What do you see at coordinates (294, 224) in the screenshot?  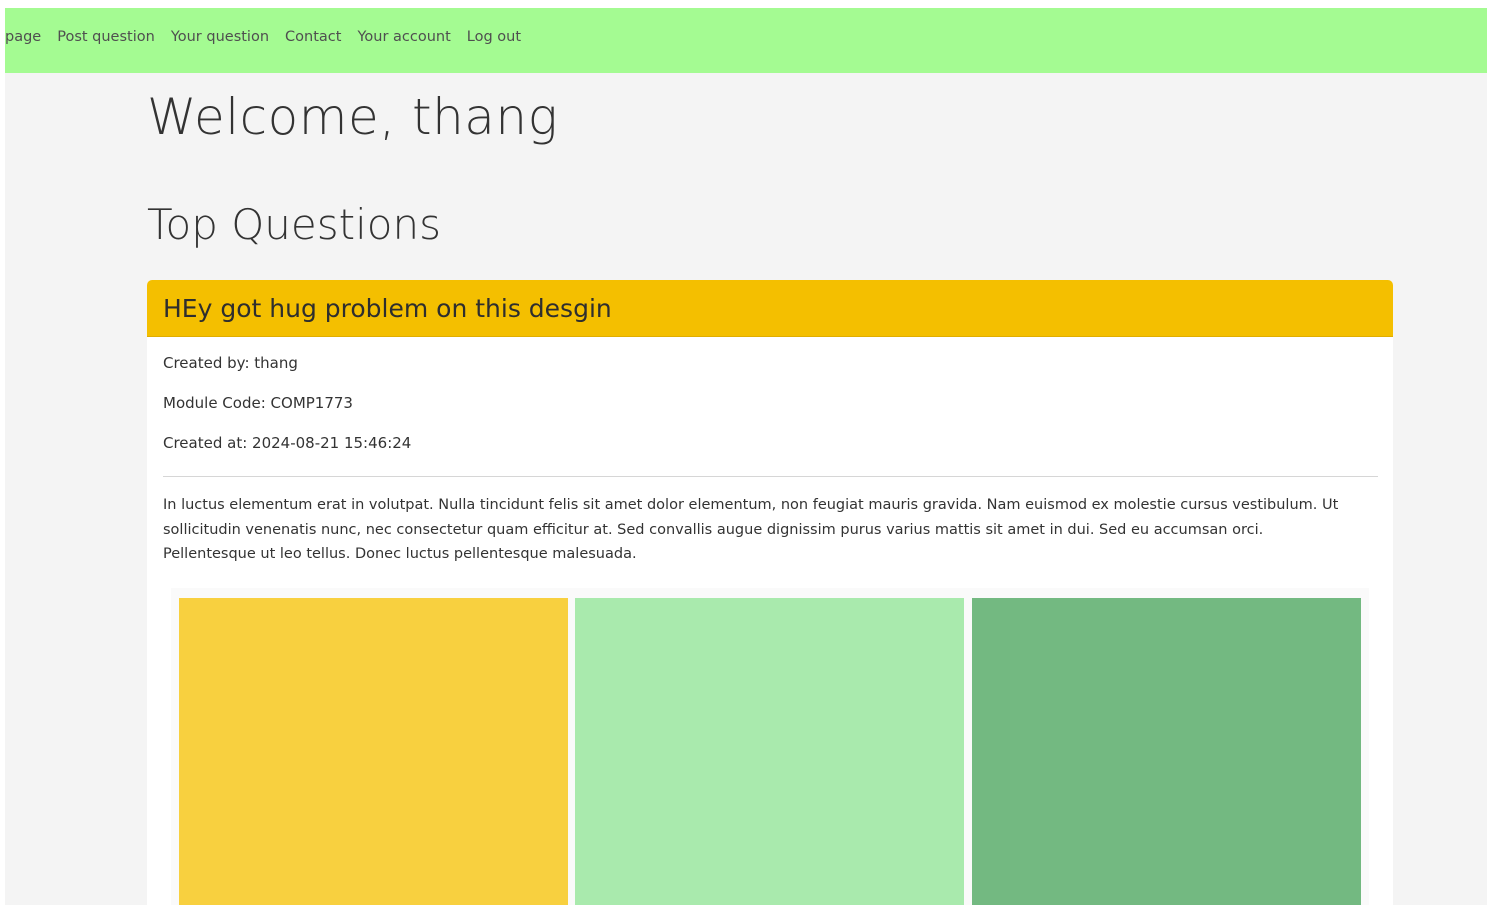 I see `section-title: Top Questions` at bounding box center [294, 224].